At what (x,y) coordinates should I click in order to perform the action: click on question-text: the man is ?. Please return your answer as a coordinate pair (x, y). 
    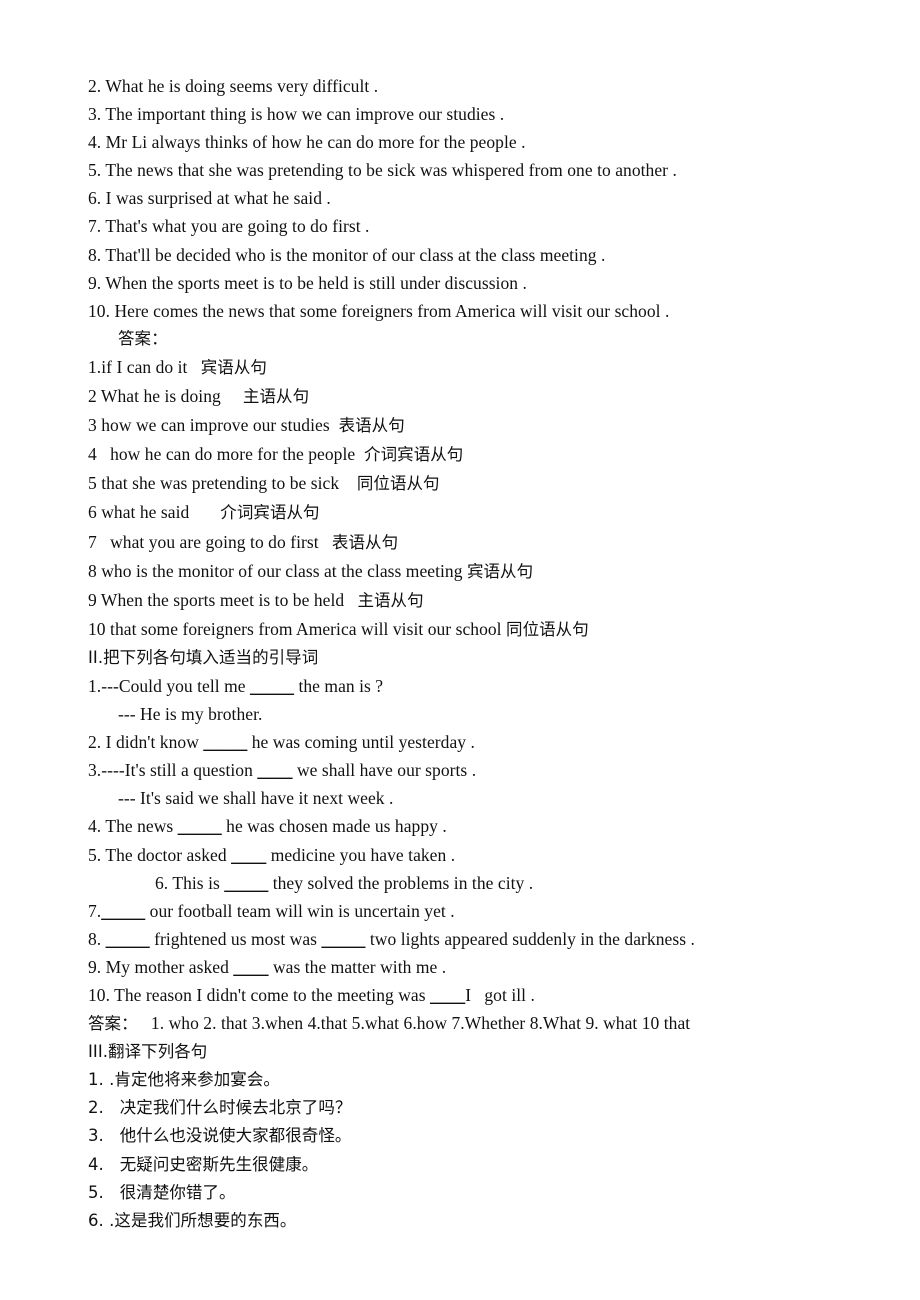
    Looking at the image, I should click on (339, 685).